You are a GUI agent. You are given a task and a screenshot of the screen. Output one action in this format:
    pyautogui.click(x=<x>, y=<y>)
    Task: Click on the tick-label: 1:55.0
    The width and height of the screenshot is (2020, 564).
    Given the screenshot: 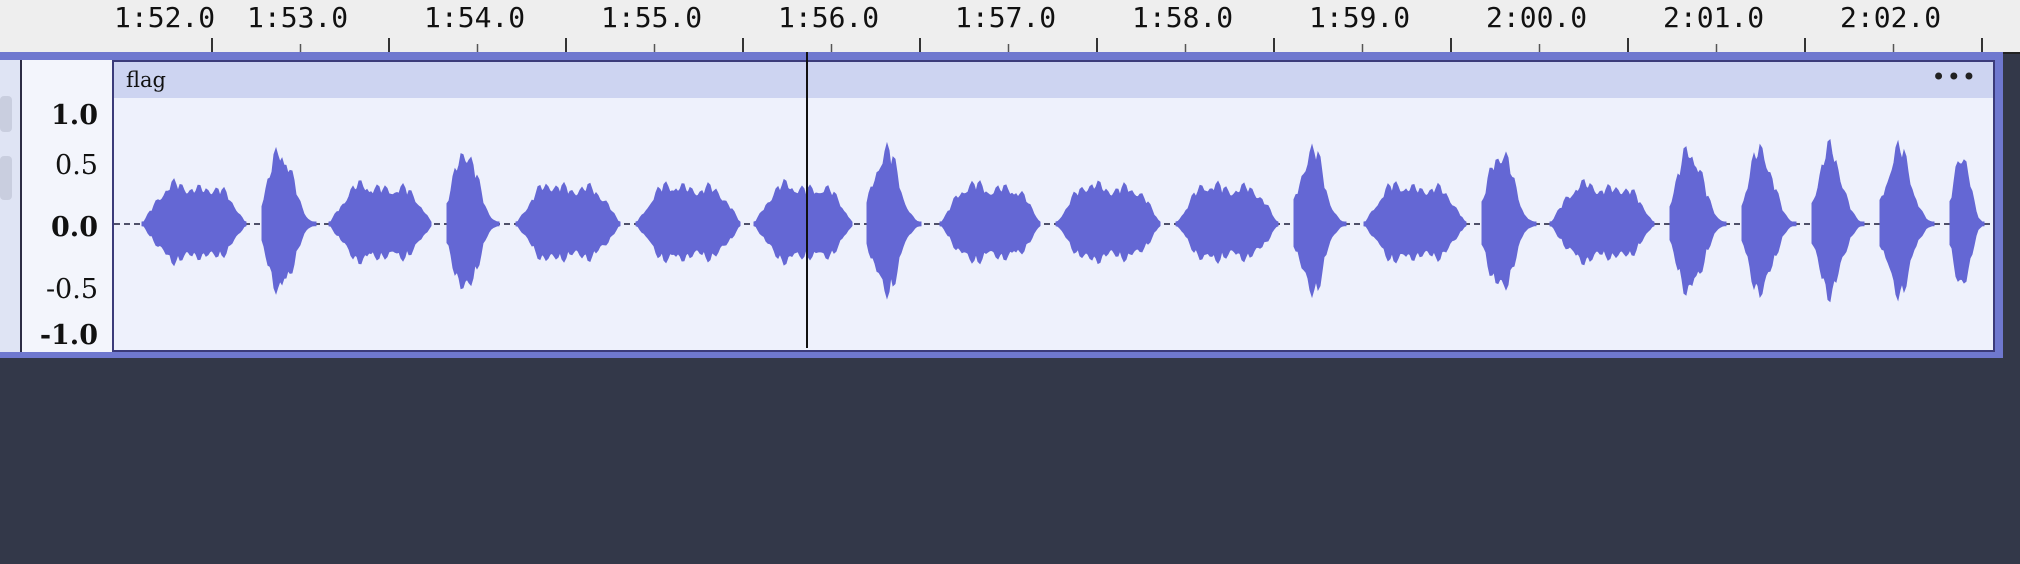 What is the action you would take?
    pyautogui.click(x=652, y=17)
    